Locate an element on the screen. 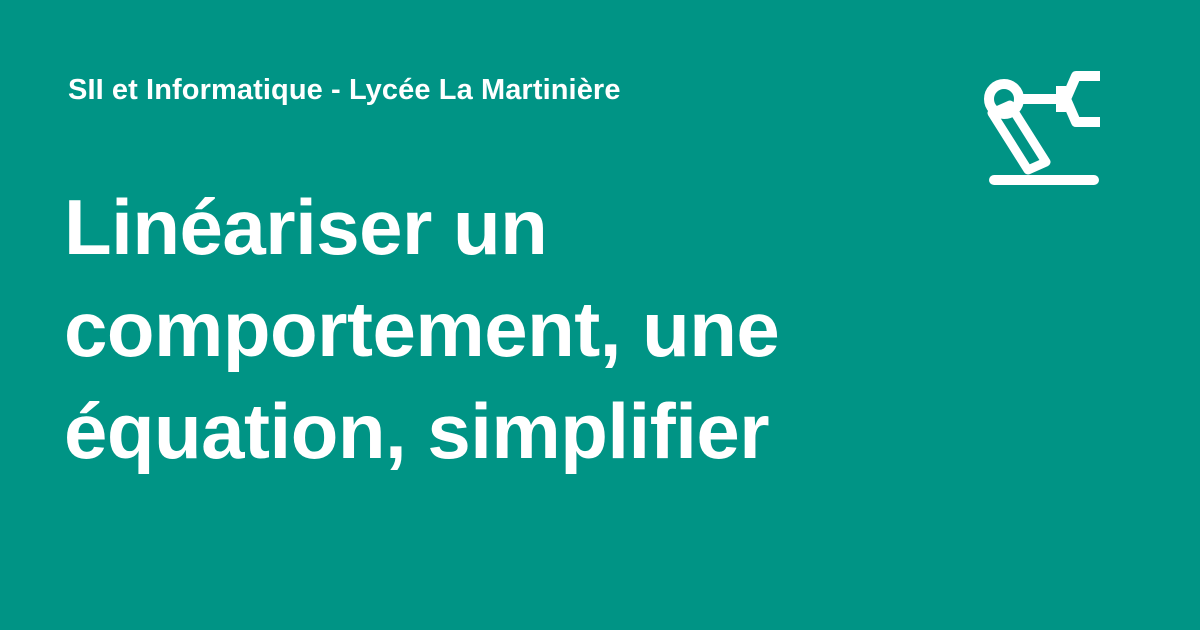  robot-arm-icon is located at coordinates (1042, 128).